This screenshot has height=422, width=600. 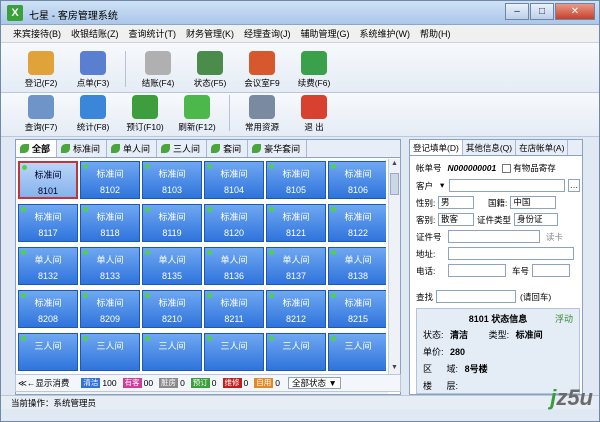 What do you see at coordinates (210, 33) in the screenshot?
I see `menu-item-3: 财务管理(K)` at bounding box center [210, 33].